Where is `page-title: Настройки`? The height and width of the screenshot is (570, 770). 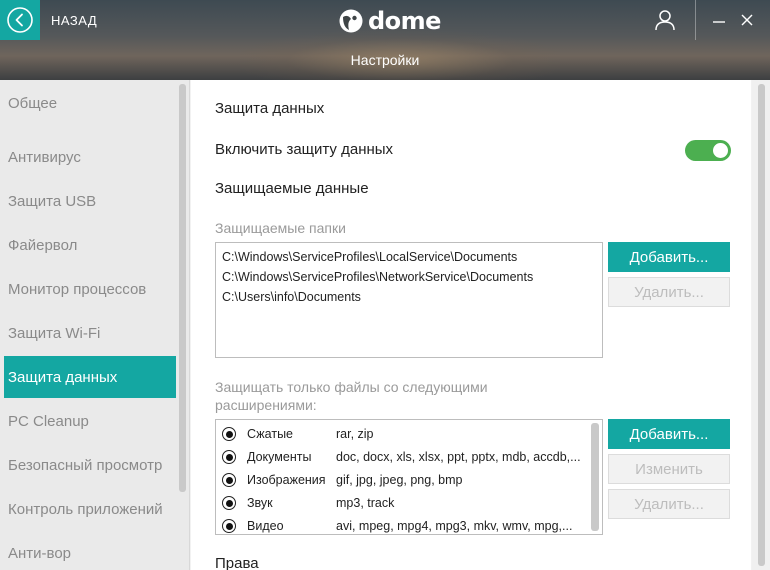
page-title: Настройки is located at coordinates (385, 60).